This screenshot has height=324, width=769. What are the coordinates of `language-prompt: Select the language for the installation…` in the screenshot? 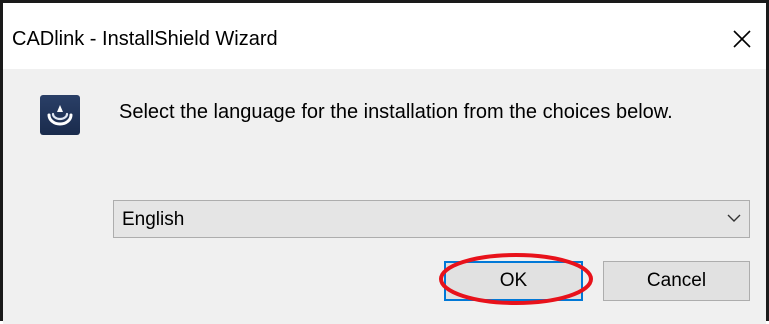 It's located at (396, 112).